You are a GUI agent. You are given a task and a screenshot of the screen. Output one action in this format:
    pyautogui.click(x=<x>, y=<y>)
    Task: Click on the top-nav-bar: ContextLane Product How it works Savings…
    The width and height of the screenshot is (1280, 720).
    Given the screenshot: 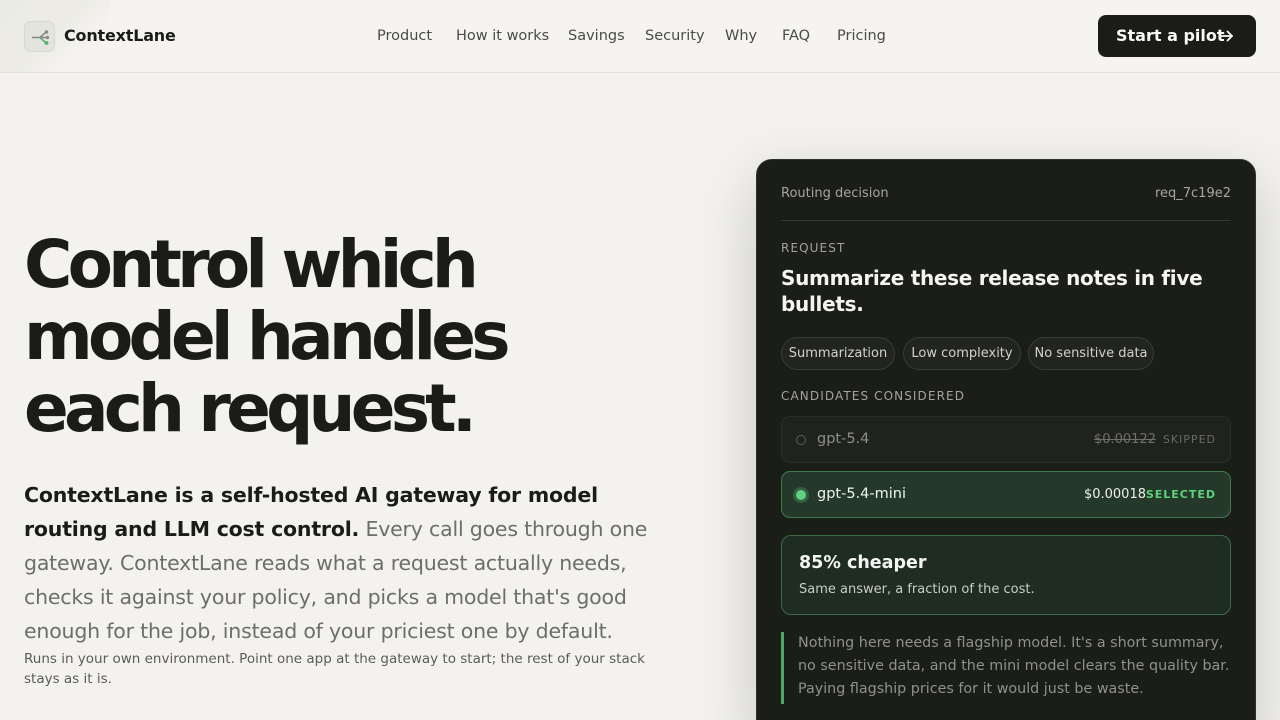 What is the action you would take?
    pyautogui.click(x=640, y=36)
    